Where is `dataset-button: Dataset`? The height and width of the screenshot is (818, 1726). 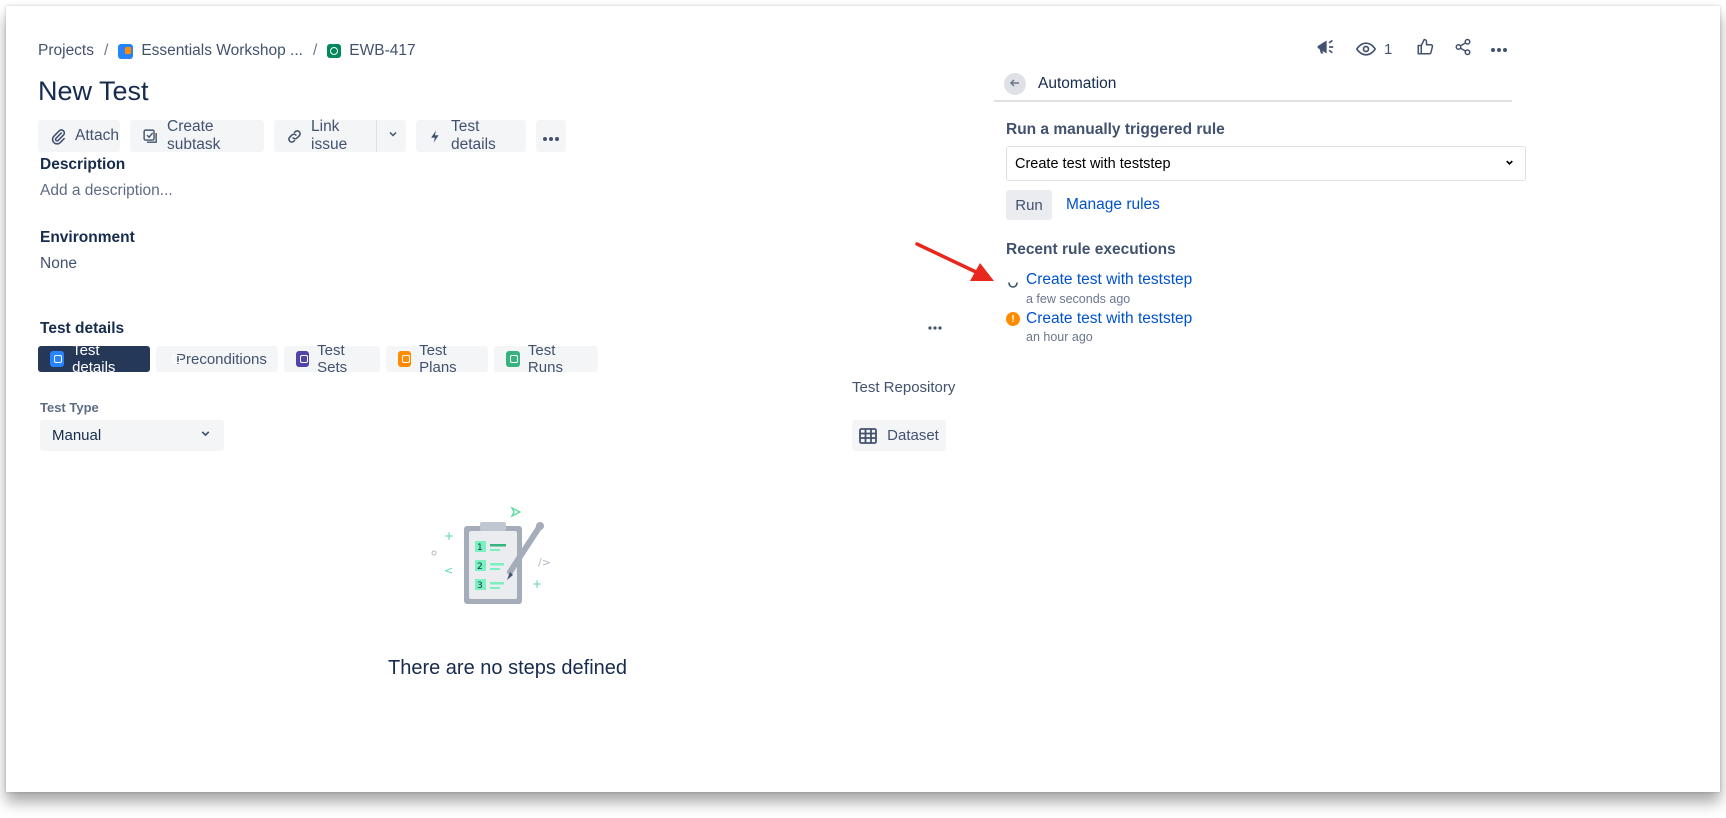 dataset-button: Dataset is located at coordinates (899, 435).